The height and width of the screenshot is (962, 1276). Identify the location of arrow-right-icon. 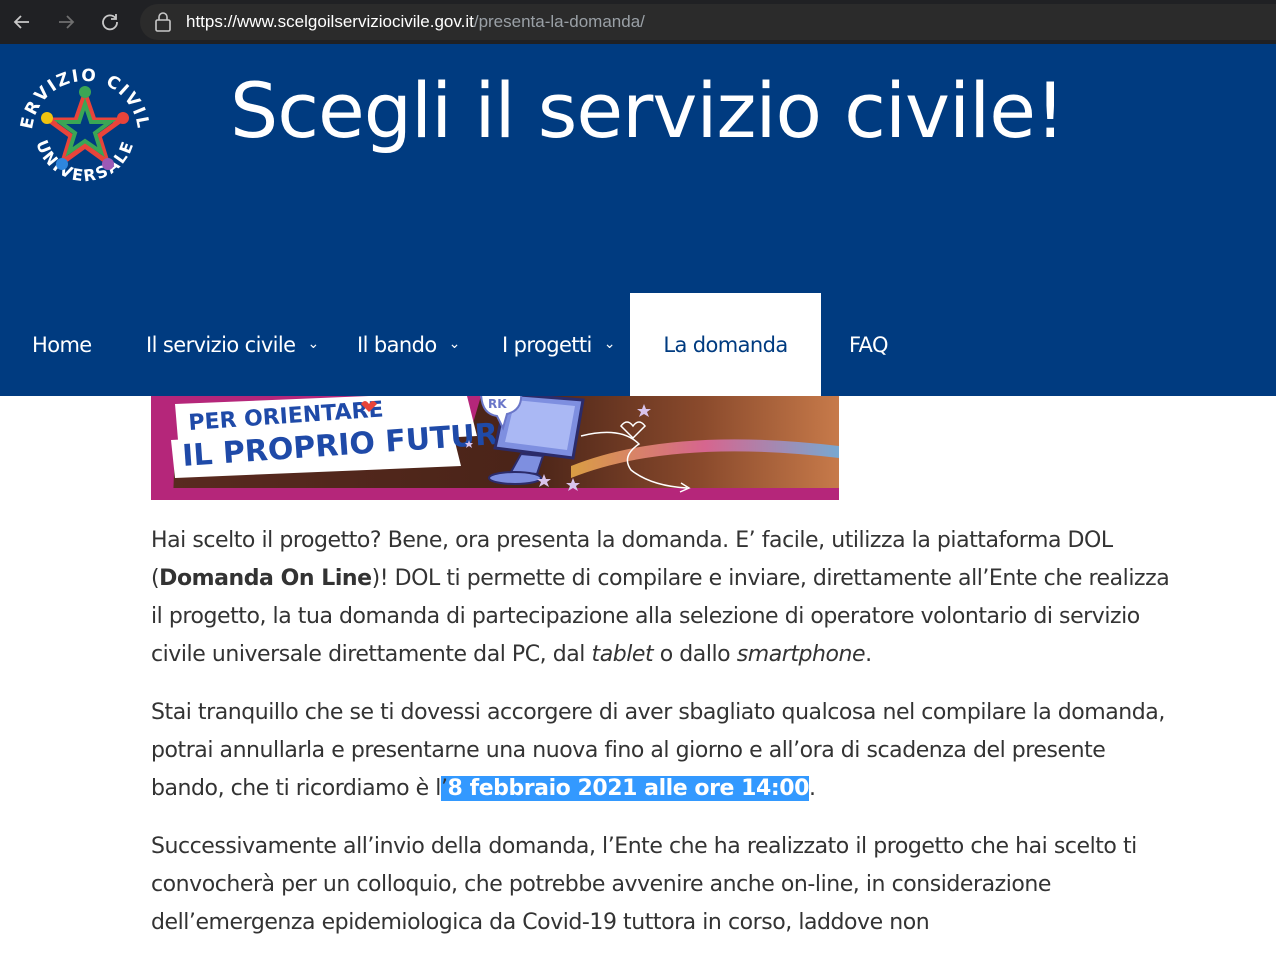
(67, 22).